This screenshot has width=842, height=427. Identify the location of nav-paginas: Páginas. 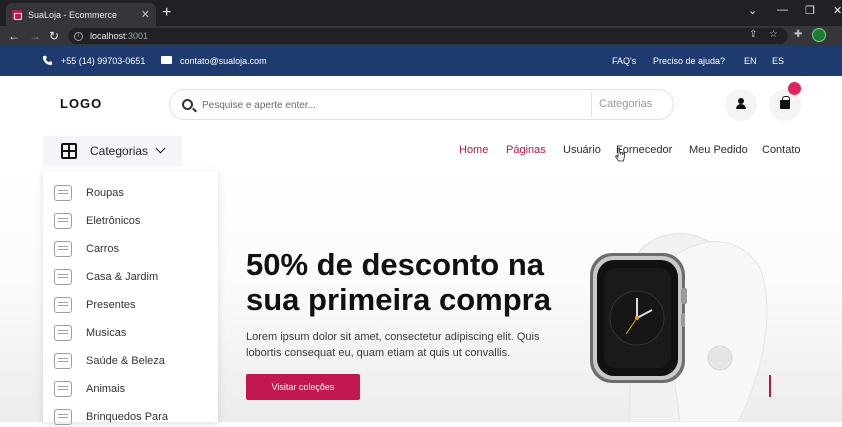
(526, 150).